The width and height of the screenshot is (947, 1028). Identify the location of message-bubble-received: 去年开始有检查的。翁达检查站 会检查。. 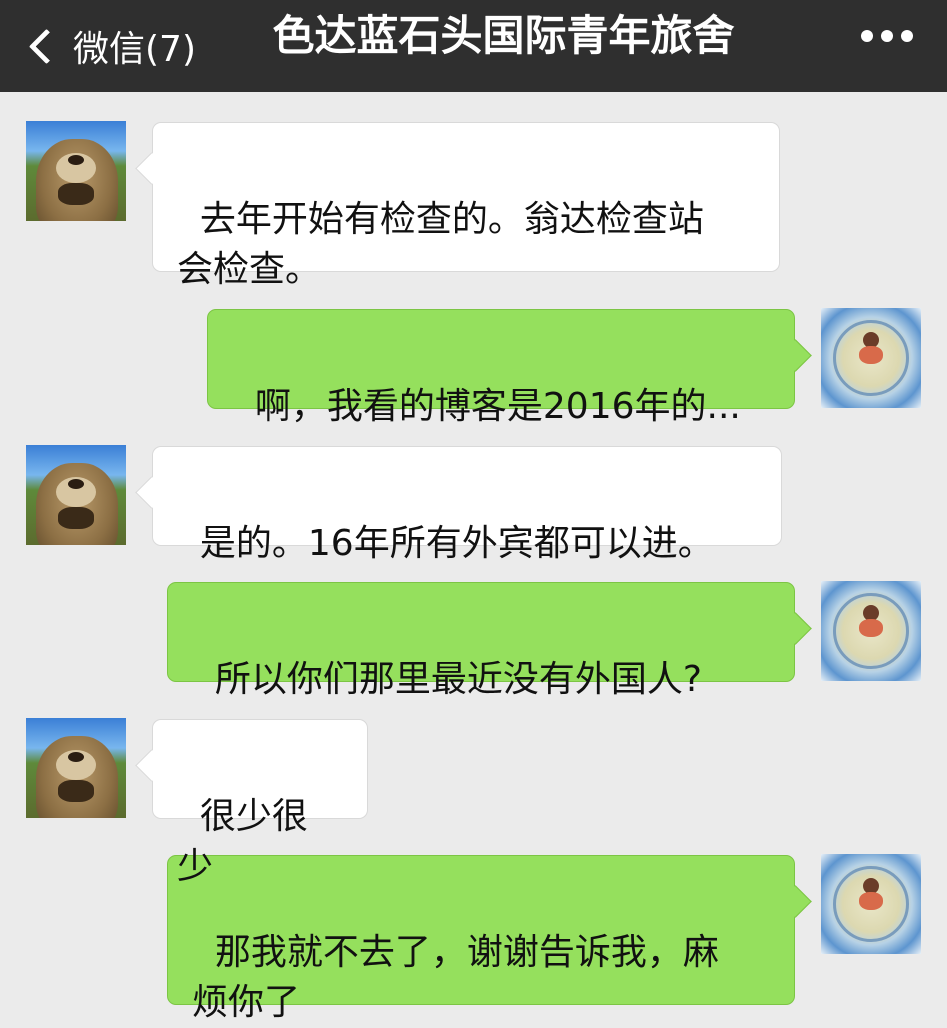
(466, 206).